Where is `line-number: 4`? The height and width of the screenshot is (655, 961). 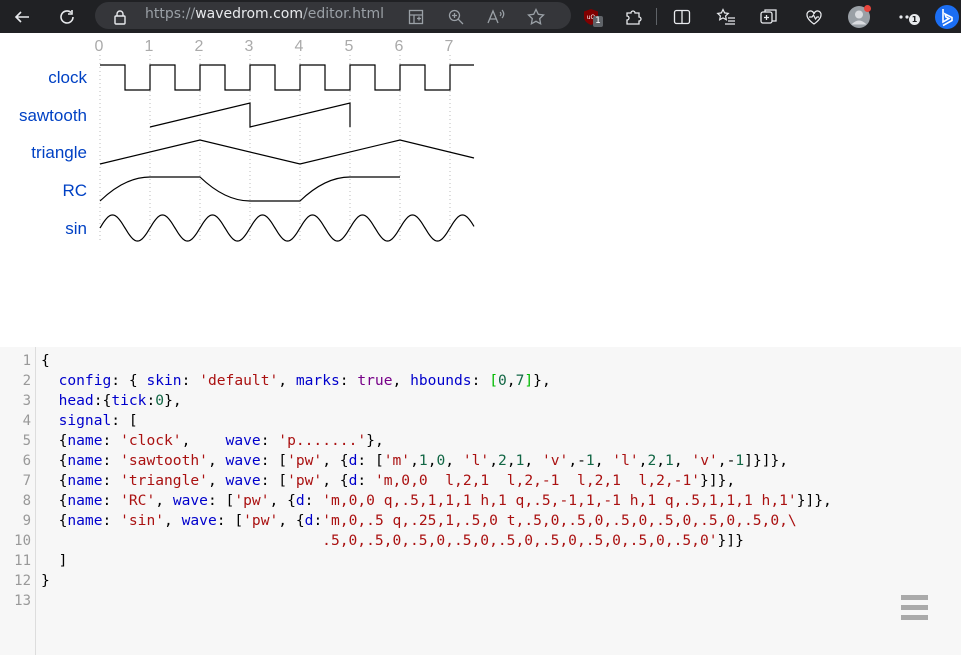 line-number: 4 is located at coordinates (26, 421).